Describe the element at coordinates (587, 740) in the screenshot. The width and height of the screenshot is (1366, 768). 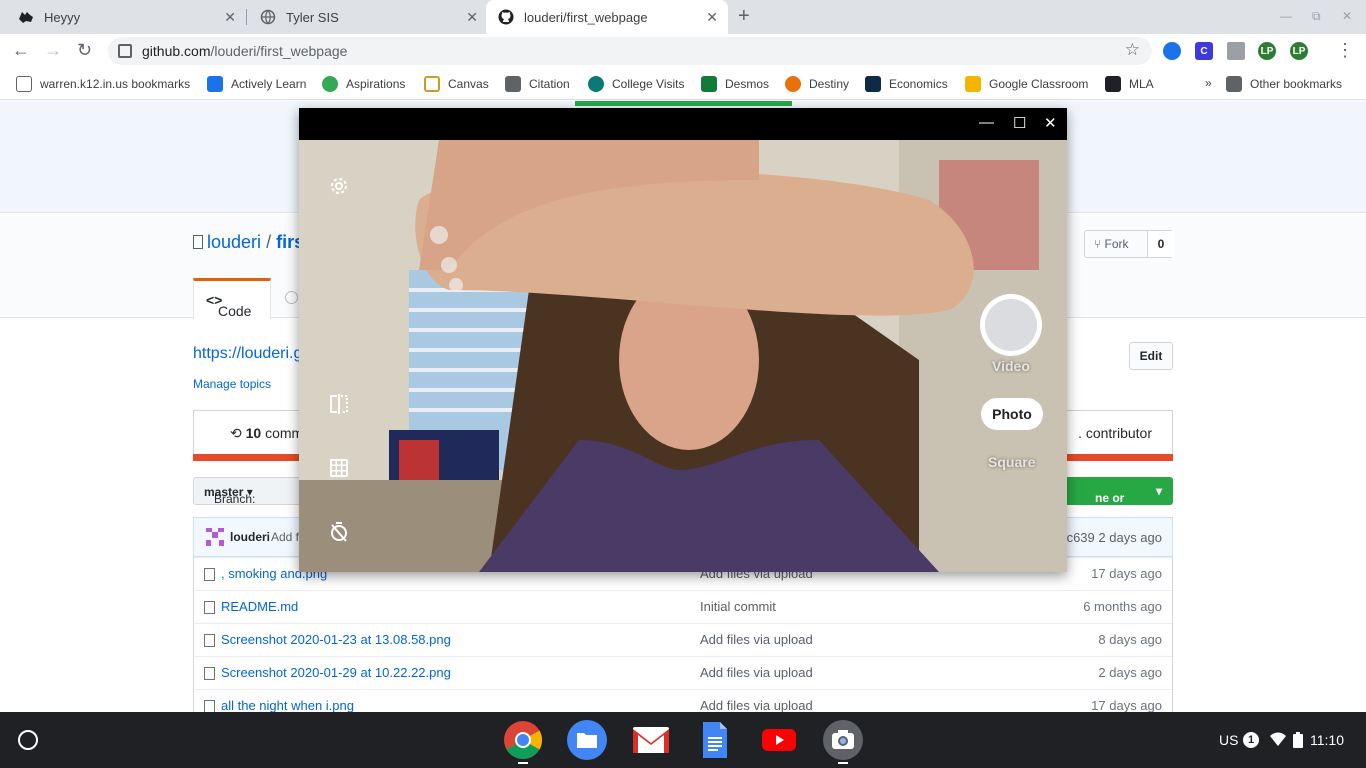
I see `files-icon` at that location.